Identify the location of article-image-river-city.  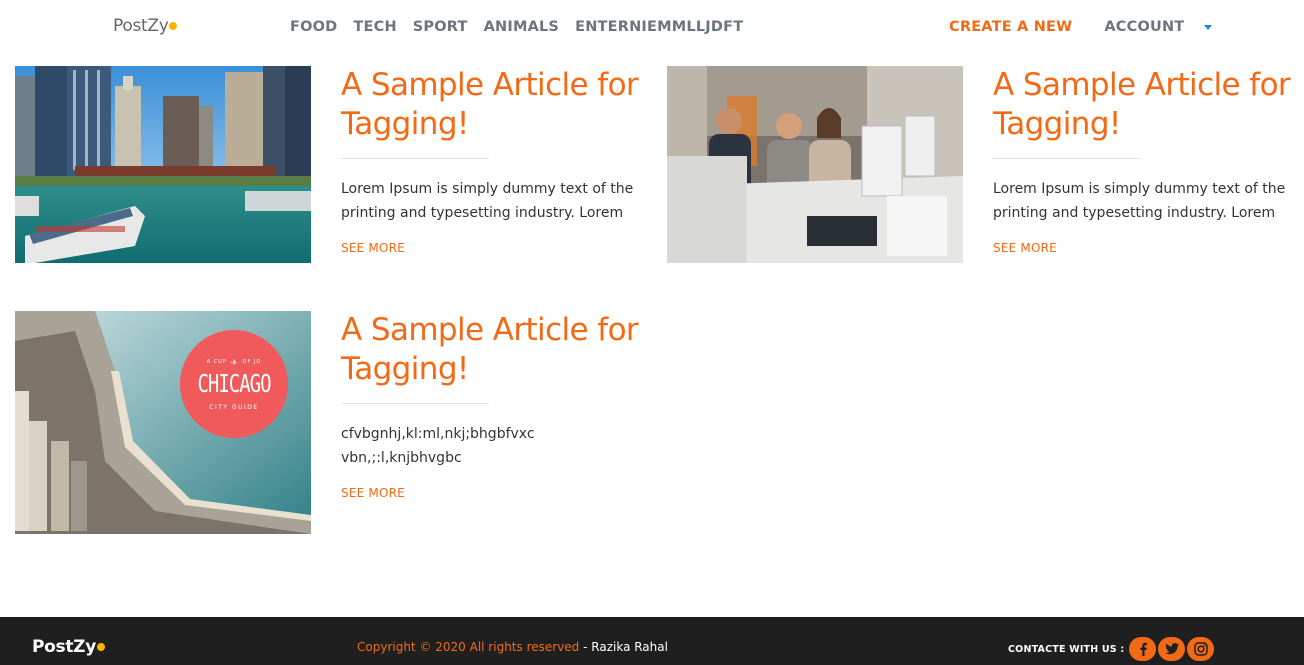
(163, 164).